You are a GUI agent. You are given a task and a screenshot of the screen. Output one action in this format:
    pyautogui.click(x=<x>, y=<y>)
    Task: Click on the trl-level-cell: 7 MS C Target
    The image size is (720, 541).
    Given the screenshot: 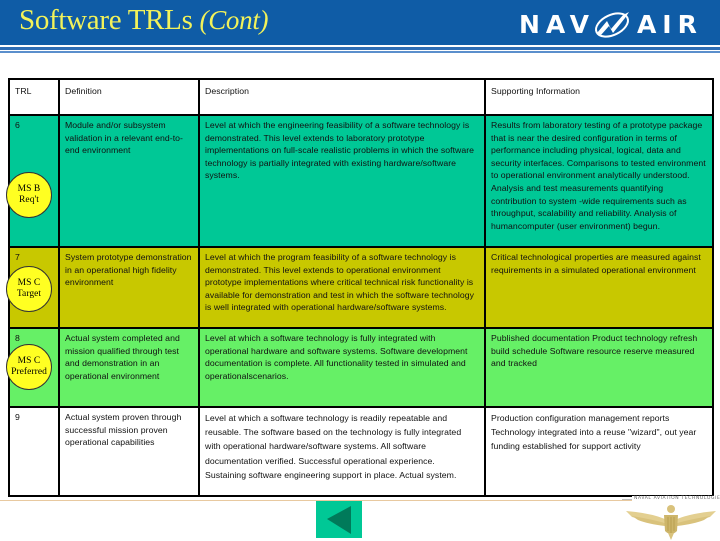 What is the action you would take?
    pyautogui.click(x=33, y=287)
    